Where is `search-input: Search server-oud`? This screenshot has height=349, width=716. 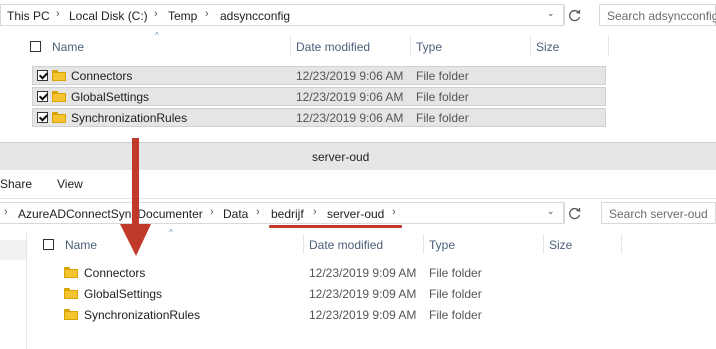 search-input: Search server-oud is located at coordinates (658, 213).